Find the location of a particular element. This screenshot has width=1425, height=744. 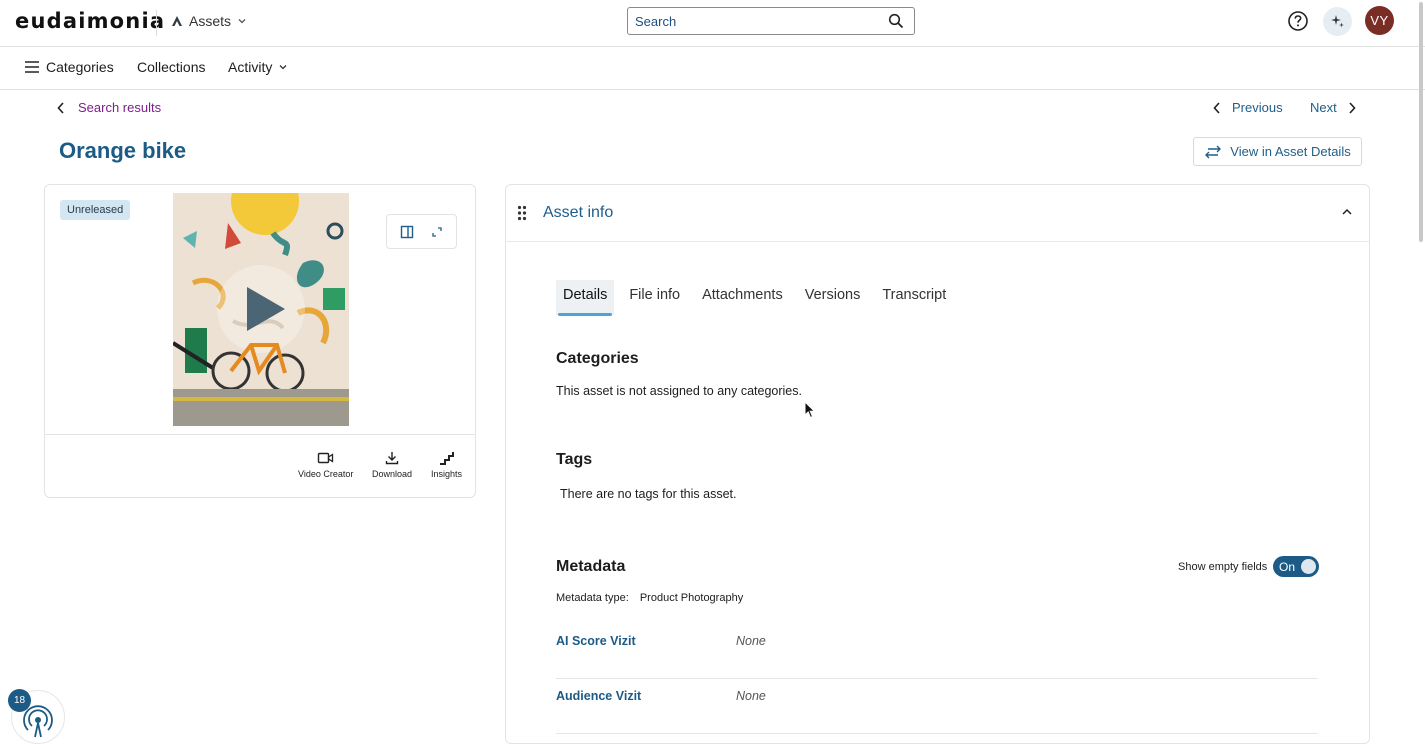

categories-menu: Categories is located at coordinates (69, 67).